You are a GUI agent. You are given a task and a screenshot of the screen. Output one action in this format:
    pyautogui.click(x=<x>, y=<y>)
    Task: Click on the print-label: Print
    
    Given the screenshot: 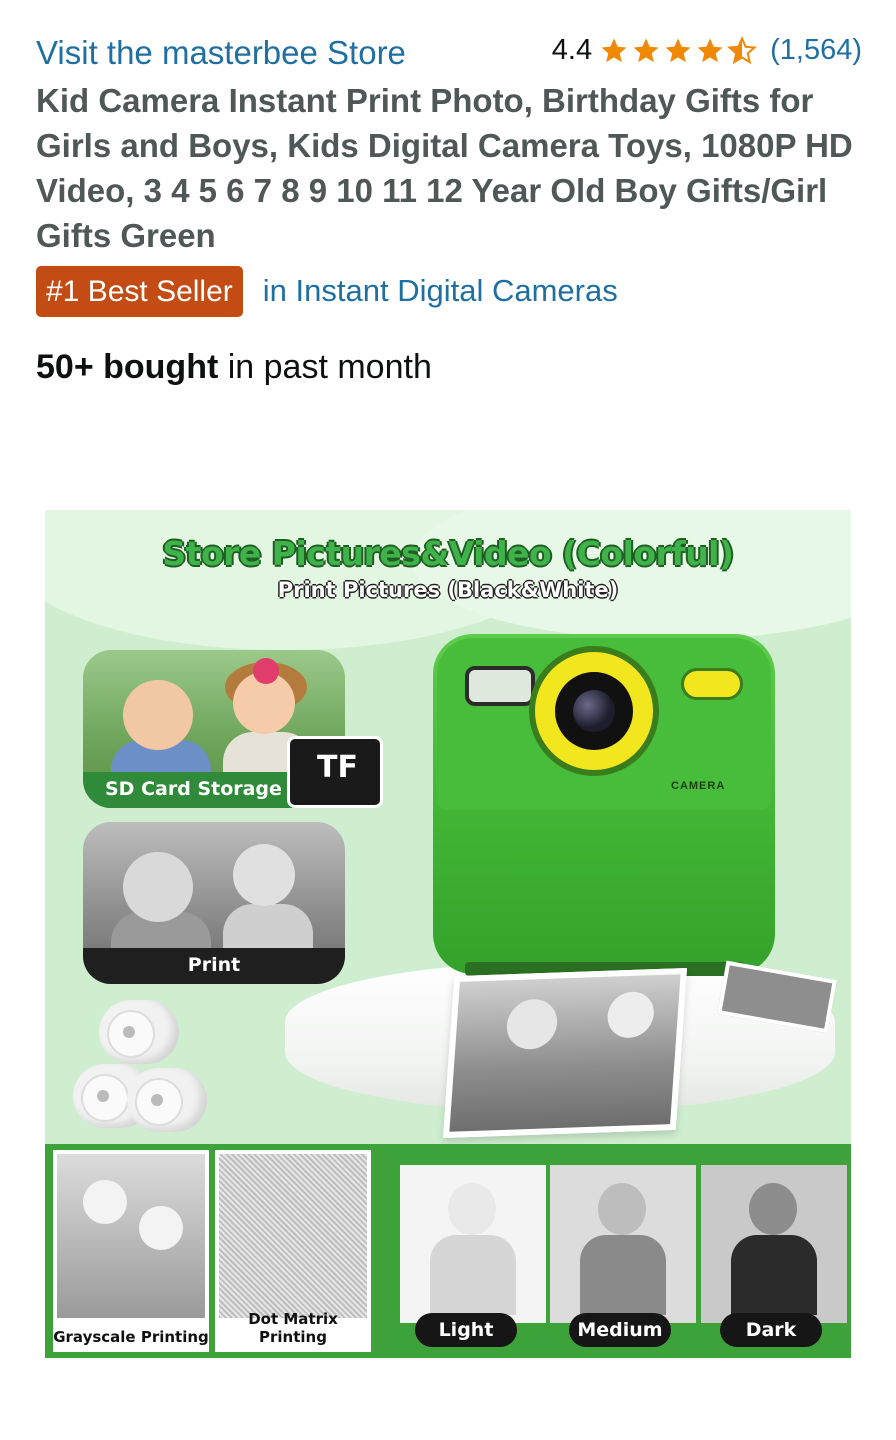 What is the action you would take?
    pyautogui.click(x=214, y=965)
    